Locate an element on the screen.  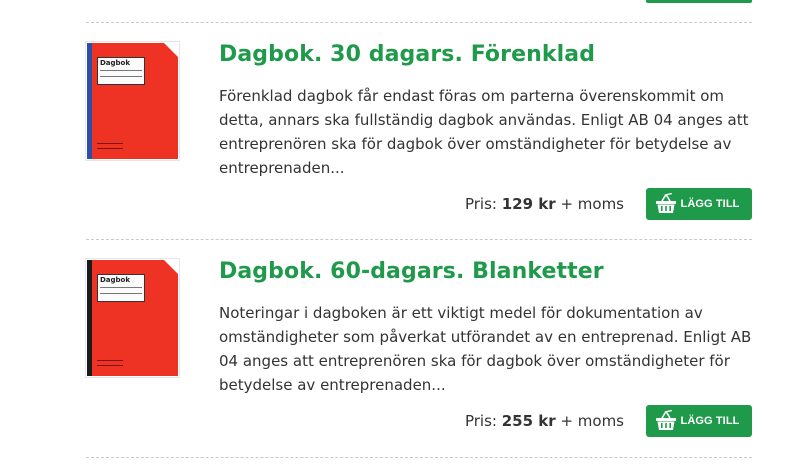
product-price: Pris: 255 kr + moms is located at coordinates (544, 421).